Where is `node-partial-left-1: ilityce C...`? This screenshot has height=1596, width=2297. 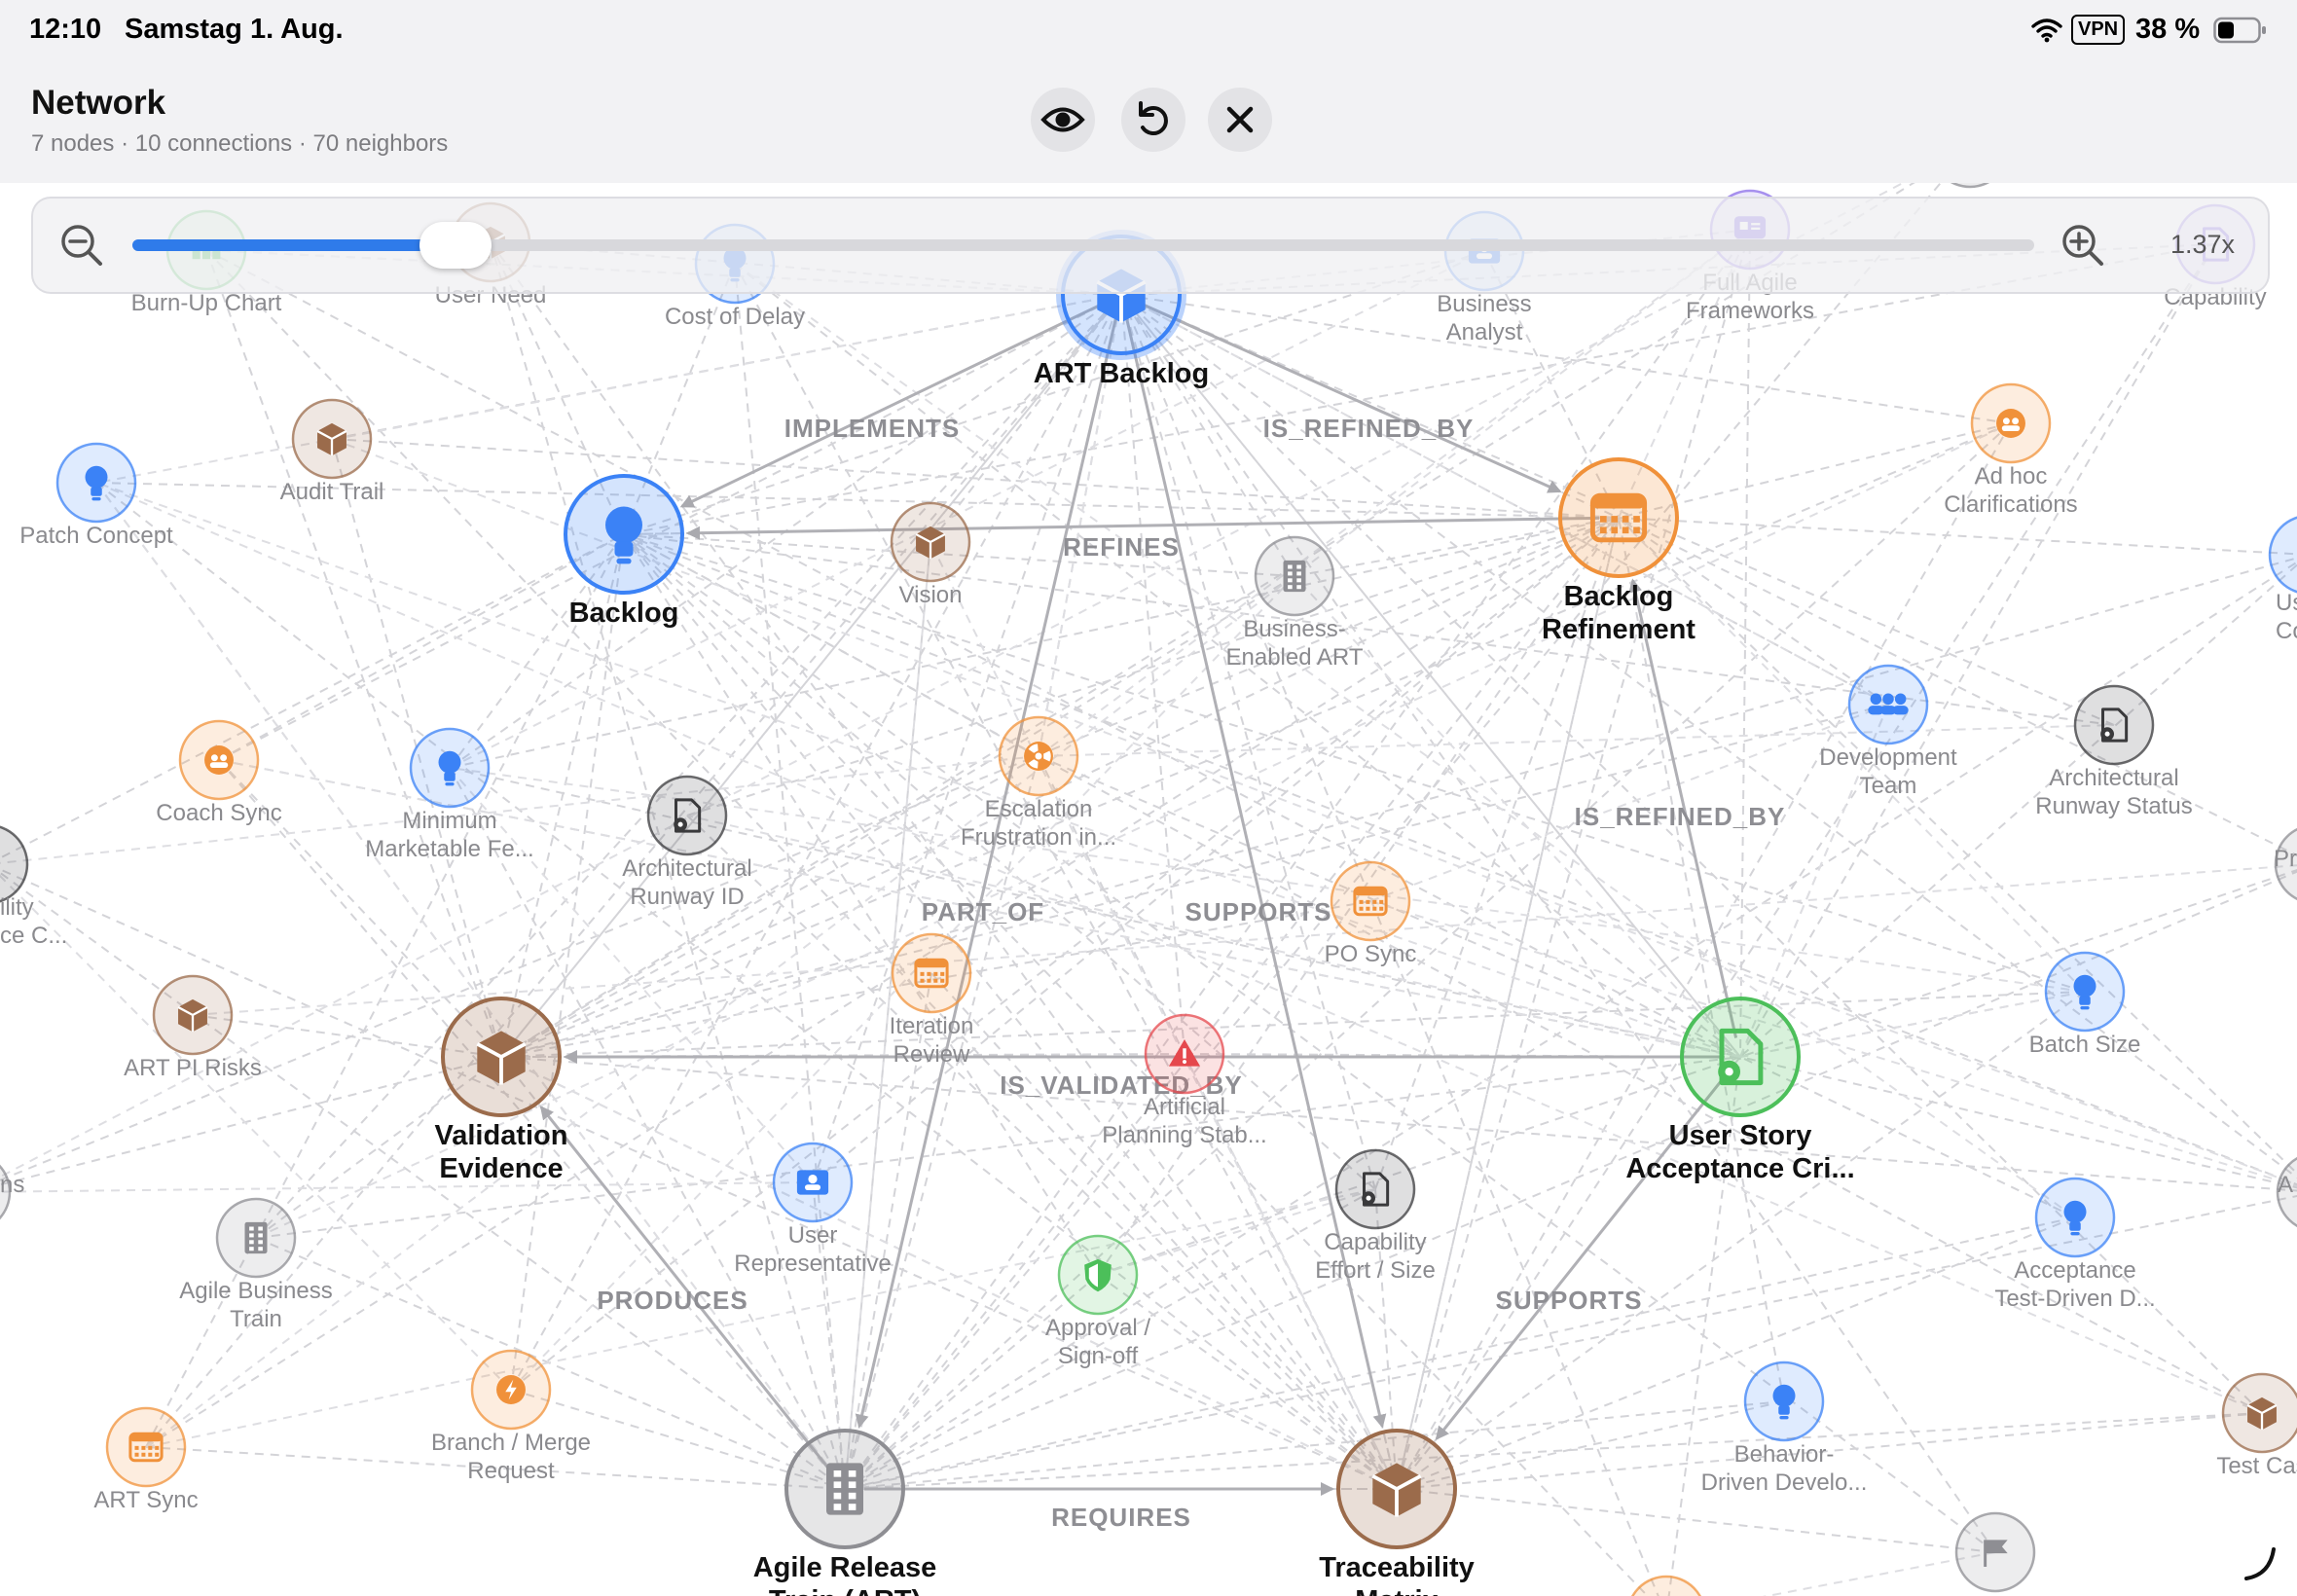
node-partial-left-1: ilityce C... is located at coordinates (33, 887).